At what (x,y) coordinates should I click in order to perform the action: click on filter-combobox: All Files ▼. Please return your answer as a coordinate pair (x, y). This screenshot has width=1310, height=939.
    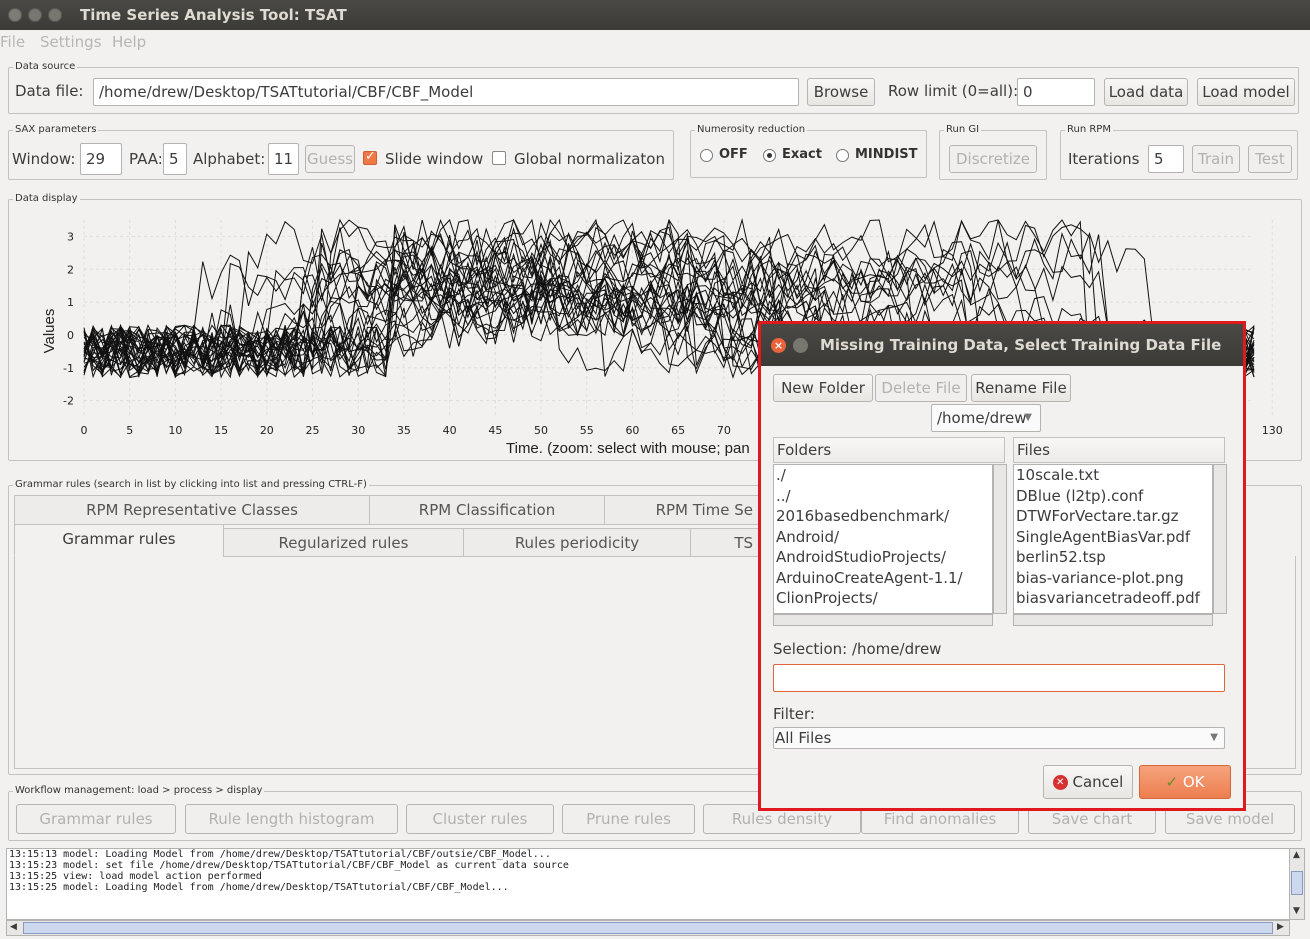
    Looking at the image, I should click on (999, 738).